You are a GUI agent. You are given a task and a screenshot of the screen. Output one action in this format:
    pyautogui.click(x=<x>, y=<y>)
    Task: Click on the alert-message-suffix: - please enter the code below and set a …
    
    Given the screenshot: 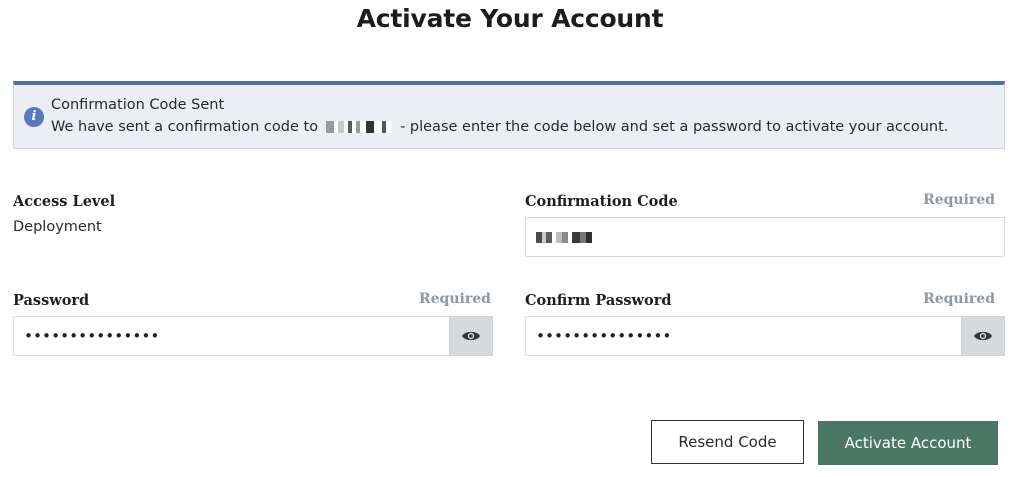 What is the action you would take?
    pyautogui.click(x=674, y=127)
    